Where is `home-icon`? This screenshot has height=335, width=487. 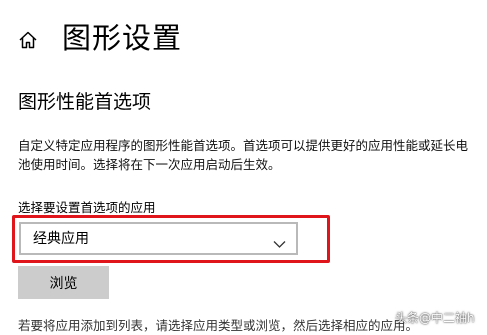 home-icon is located at coordinates (28, 40).